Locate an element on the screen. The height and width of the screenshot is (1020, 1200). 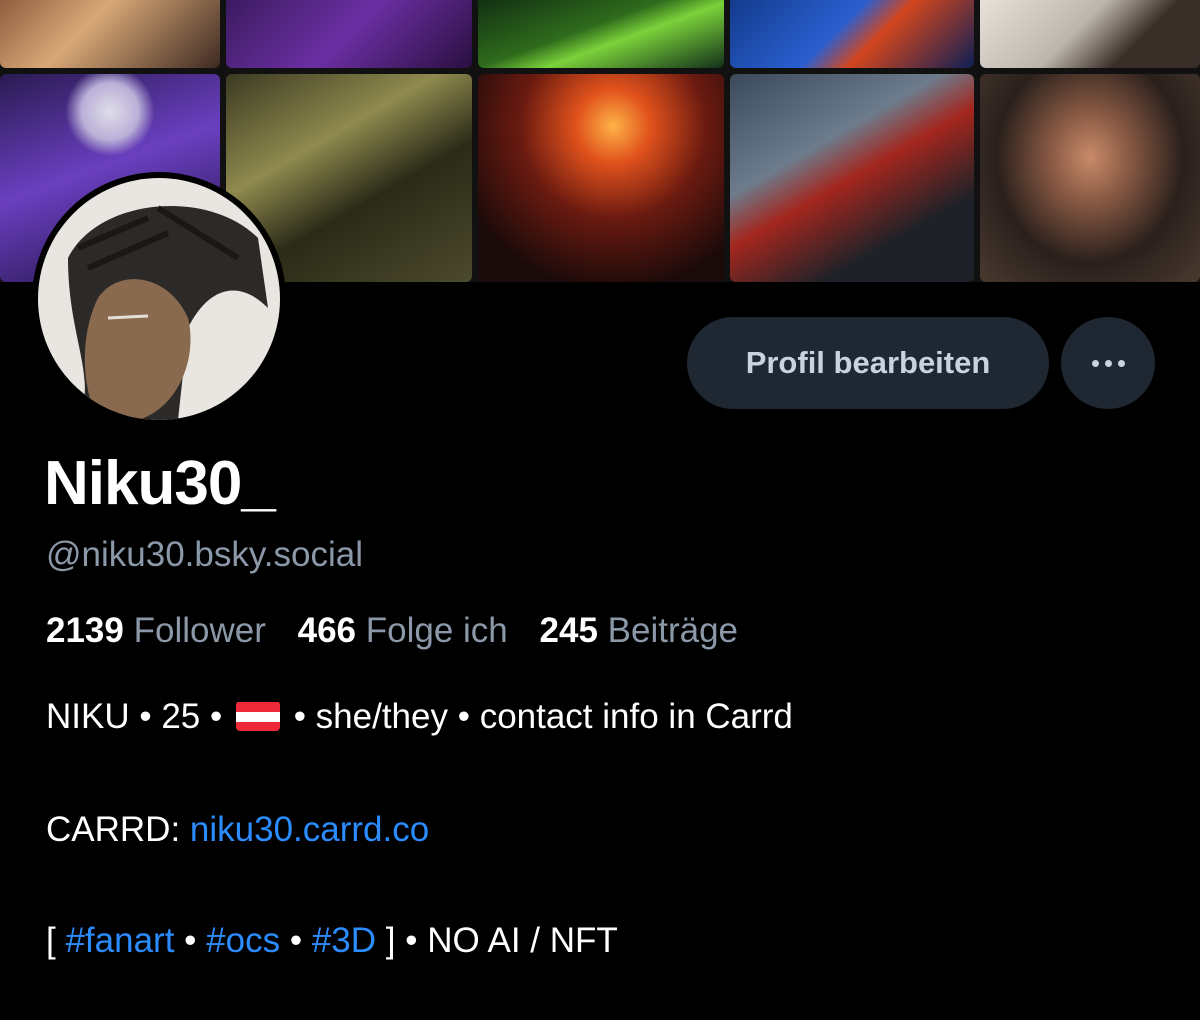
stat-label: Follower is located at coordinates (199, 630).